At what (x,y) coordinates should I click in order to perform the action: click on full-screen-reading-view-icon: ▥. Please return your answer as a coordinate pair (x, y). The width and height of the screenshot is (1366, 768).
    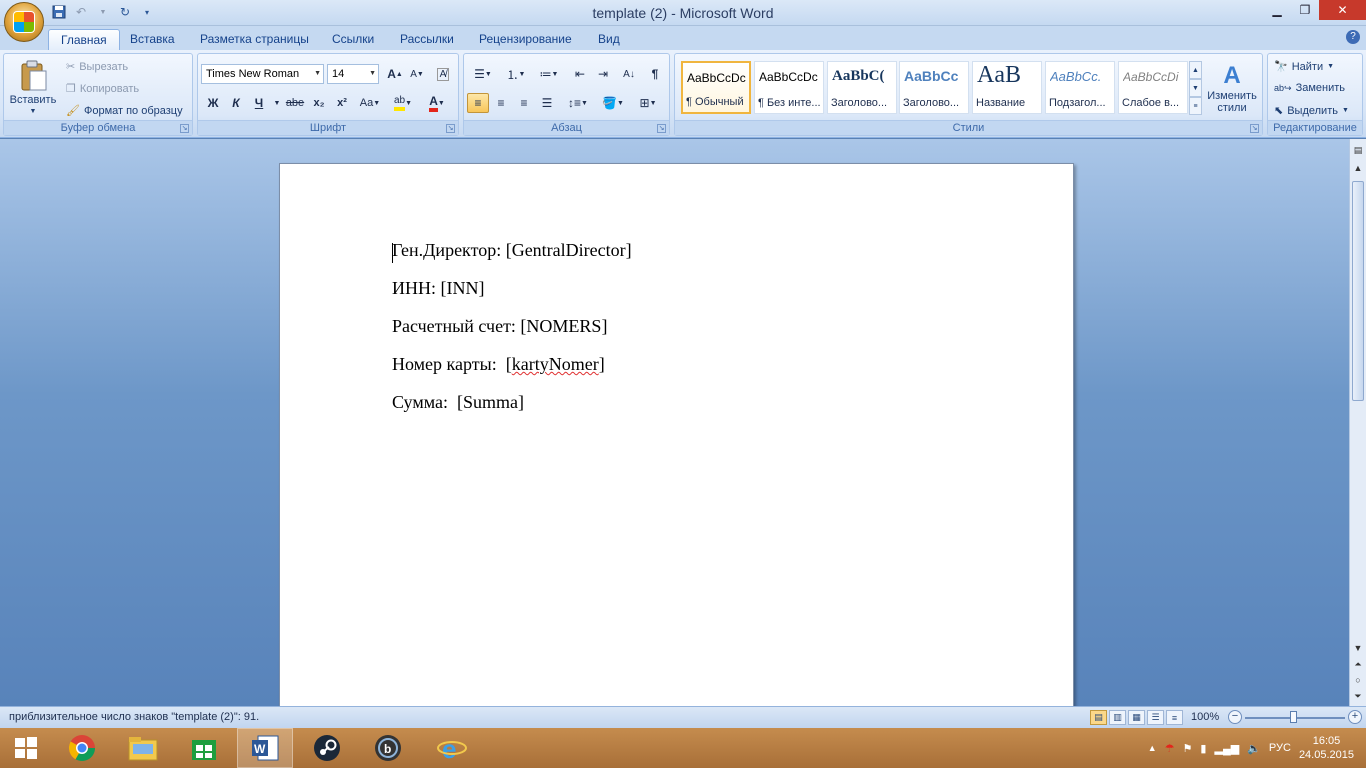
    Looking at the image, I should click on (1117, 717).